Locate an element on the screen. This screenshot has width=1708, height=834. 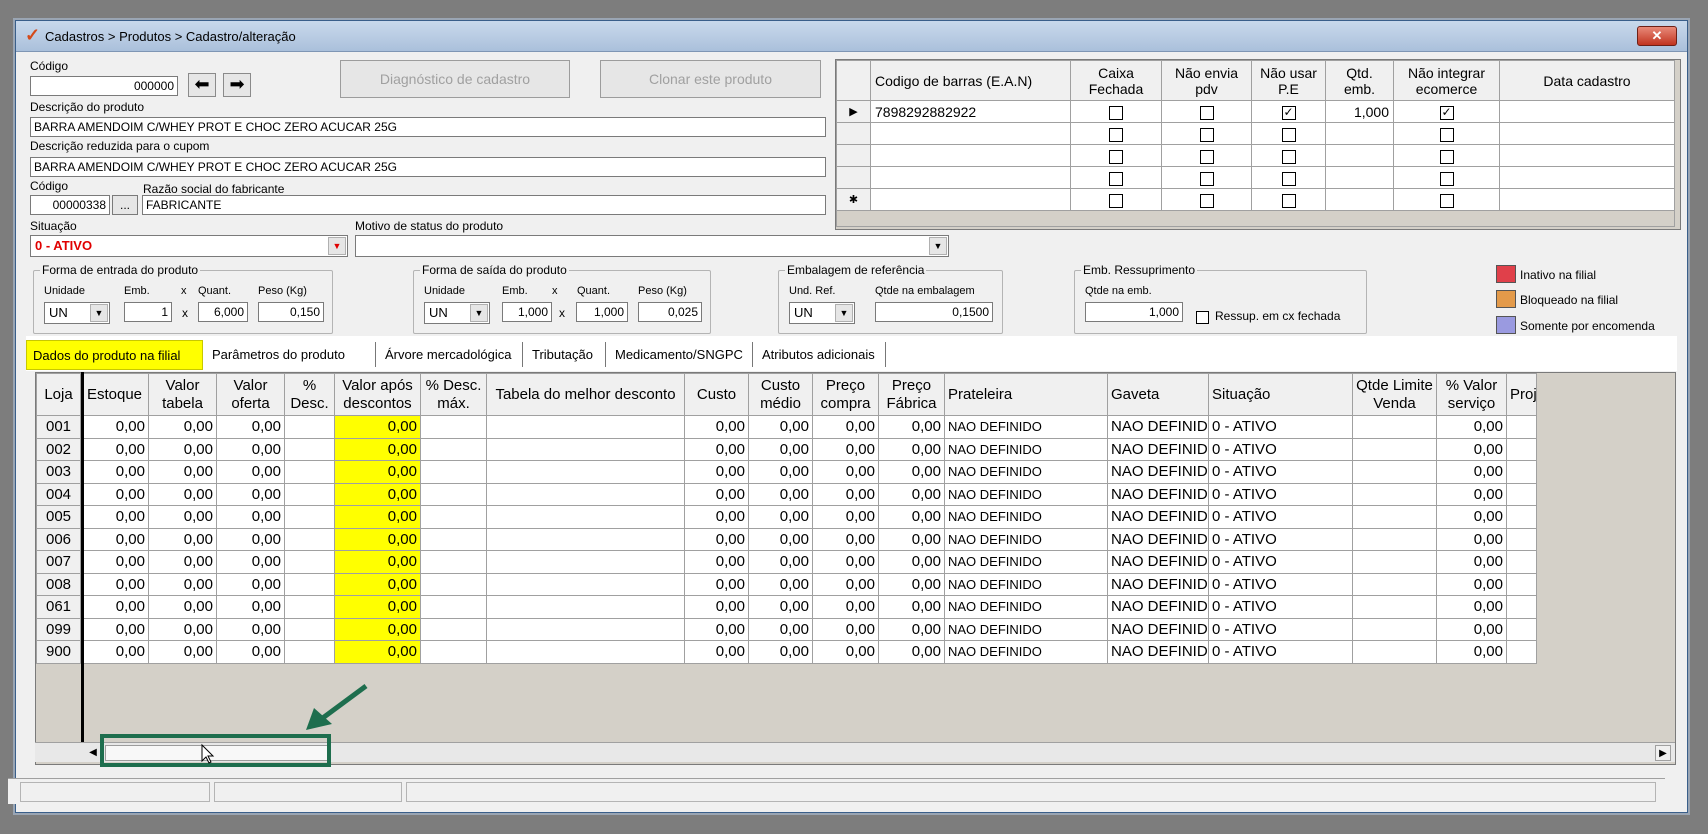
grid-header-12: Prateleira is located at coordinates (1026, 394).